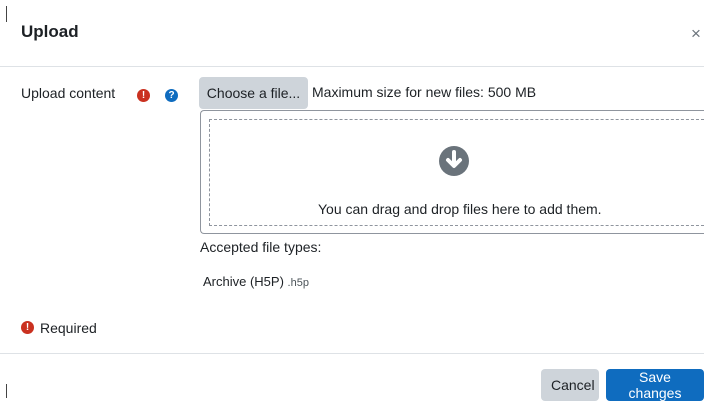 This screenshot has width=704, height=401. What do you see at coordinates (243, 281) in the screenshot?
I see `accepted-type-name: Archive (H5P)` at bounding box center [243, 281].